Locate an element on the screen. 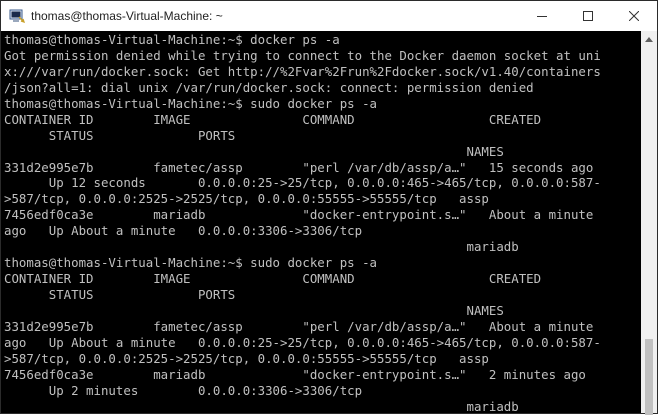 Image resolution: width=658 pixels, height=415 pixels. minimize-icon is located at coordinates (542, 16).